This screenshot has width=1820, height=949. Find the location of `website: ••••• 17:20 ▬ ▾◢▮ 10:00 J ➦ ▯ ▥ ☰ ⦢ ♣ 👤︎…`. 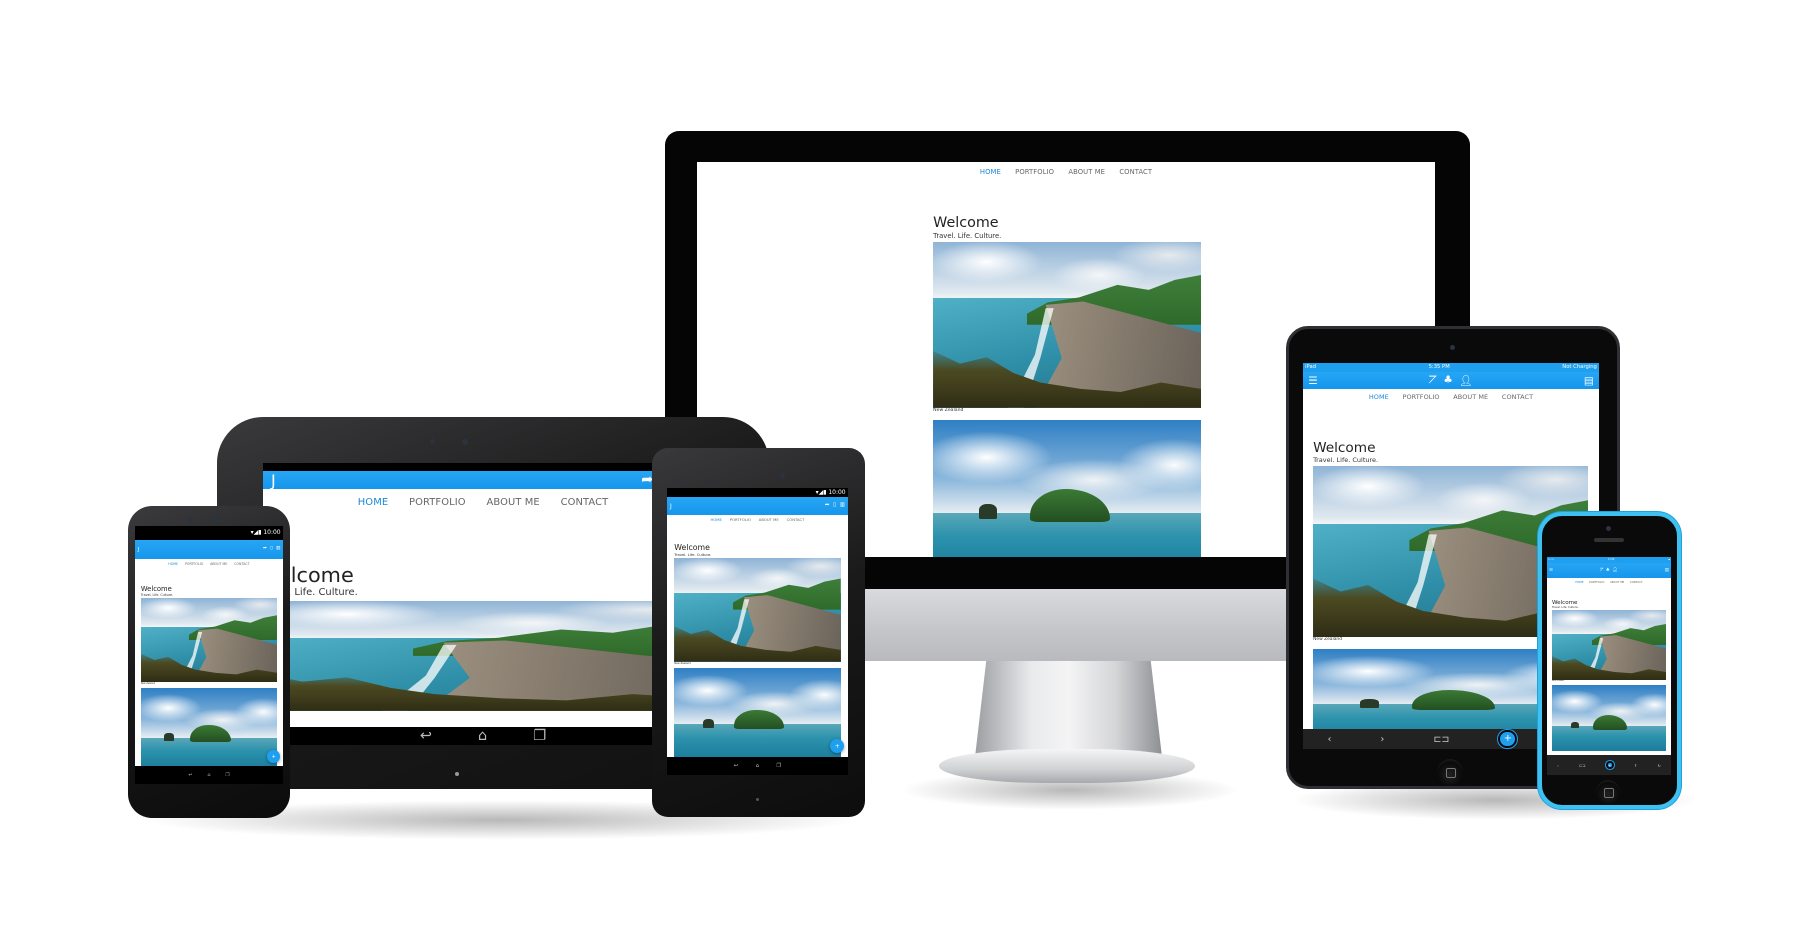

website: ••••• 17:20 ▬ ▾◢▮ 10:00 J ➦ ▯ ▥ ☰ ⦢ ♣ 👤︎… is located at coordinates (1609, 666).